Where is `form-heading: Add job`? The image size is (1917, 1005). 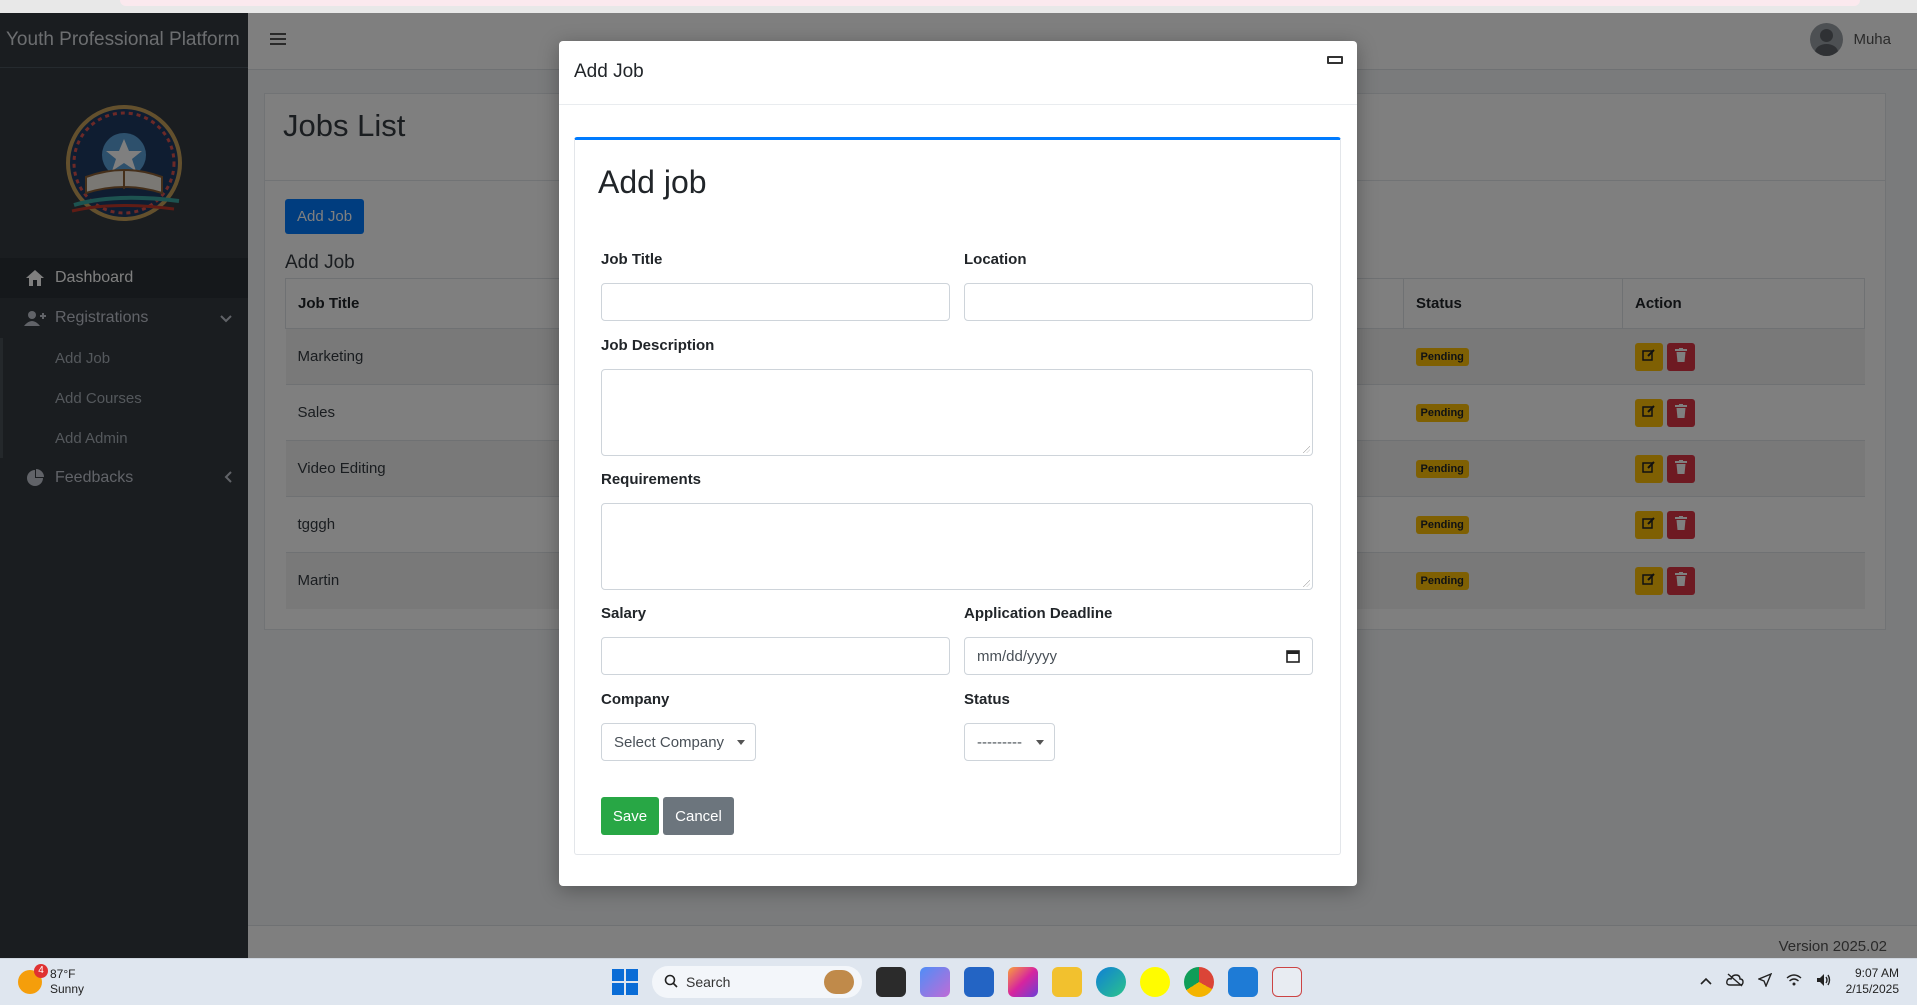 form-heading: Add job is located at coordinates (652, 182).